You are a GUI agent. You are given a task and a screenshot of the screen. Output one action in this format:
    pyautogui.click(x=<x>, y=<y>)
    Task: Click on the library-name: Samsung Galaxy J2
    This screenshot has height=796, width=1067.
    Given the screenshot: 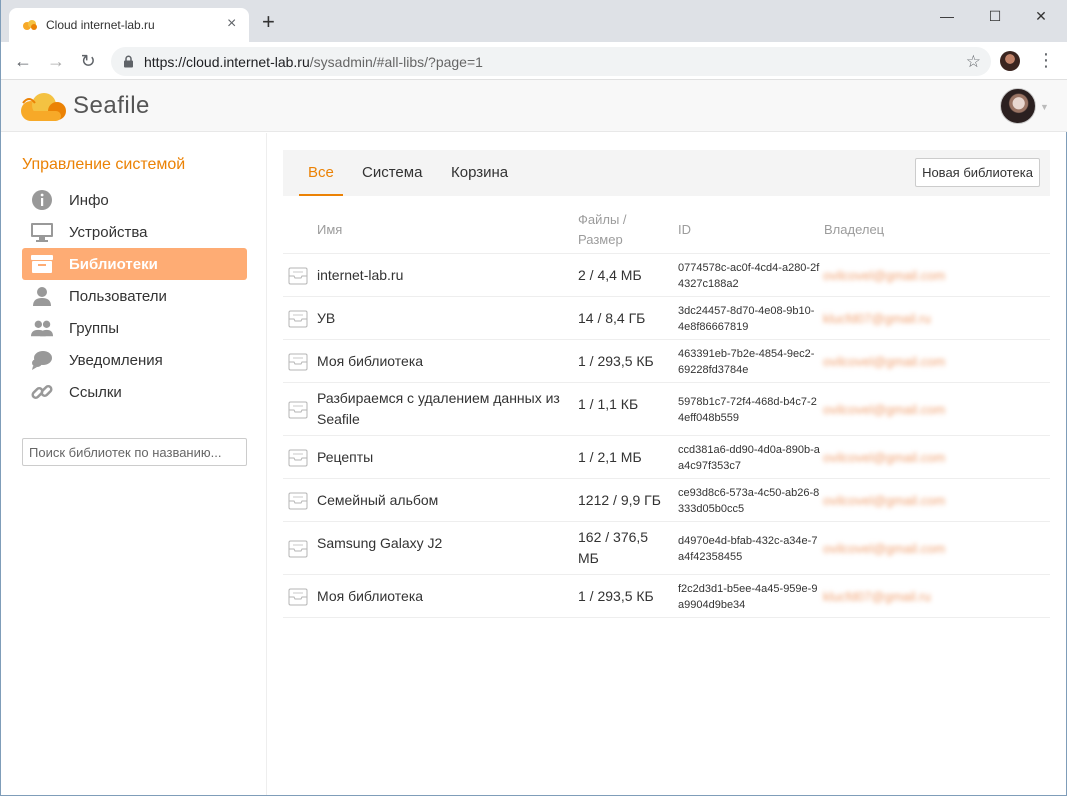 What is the action you would take?
    pyautogui.click(x=442, y=543)
    